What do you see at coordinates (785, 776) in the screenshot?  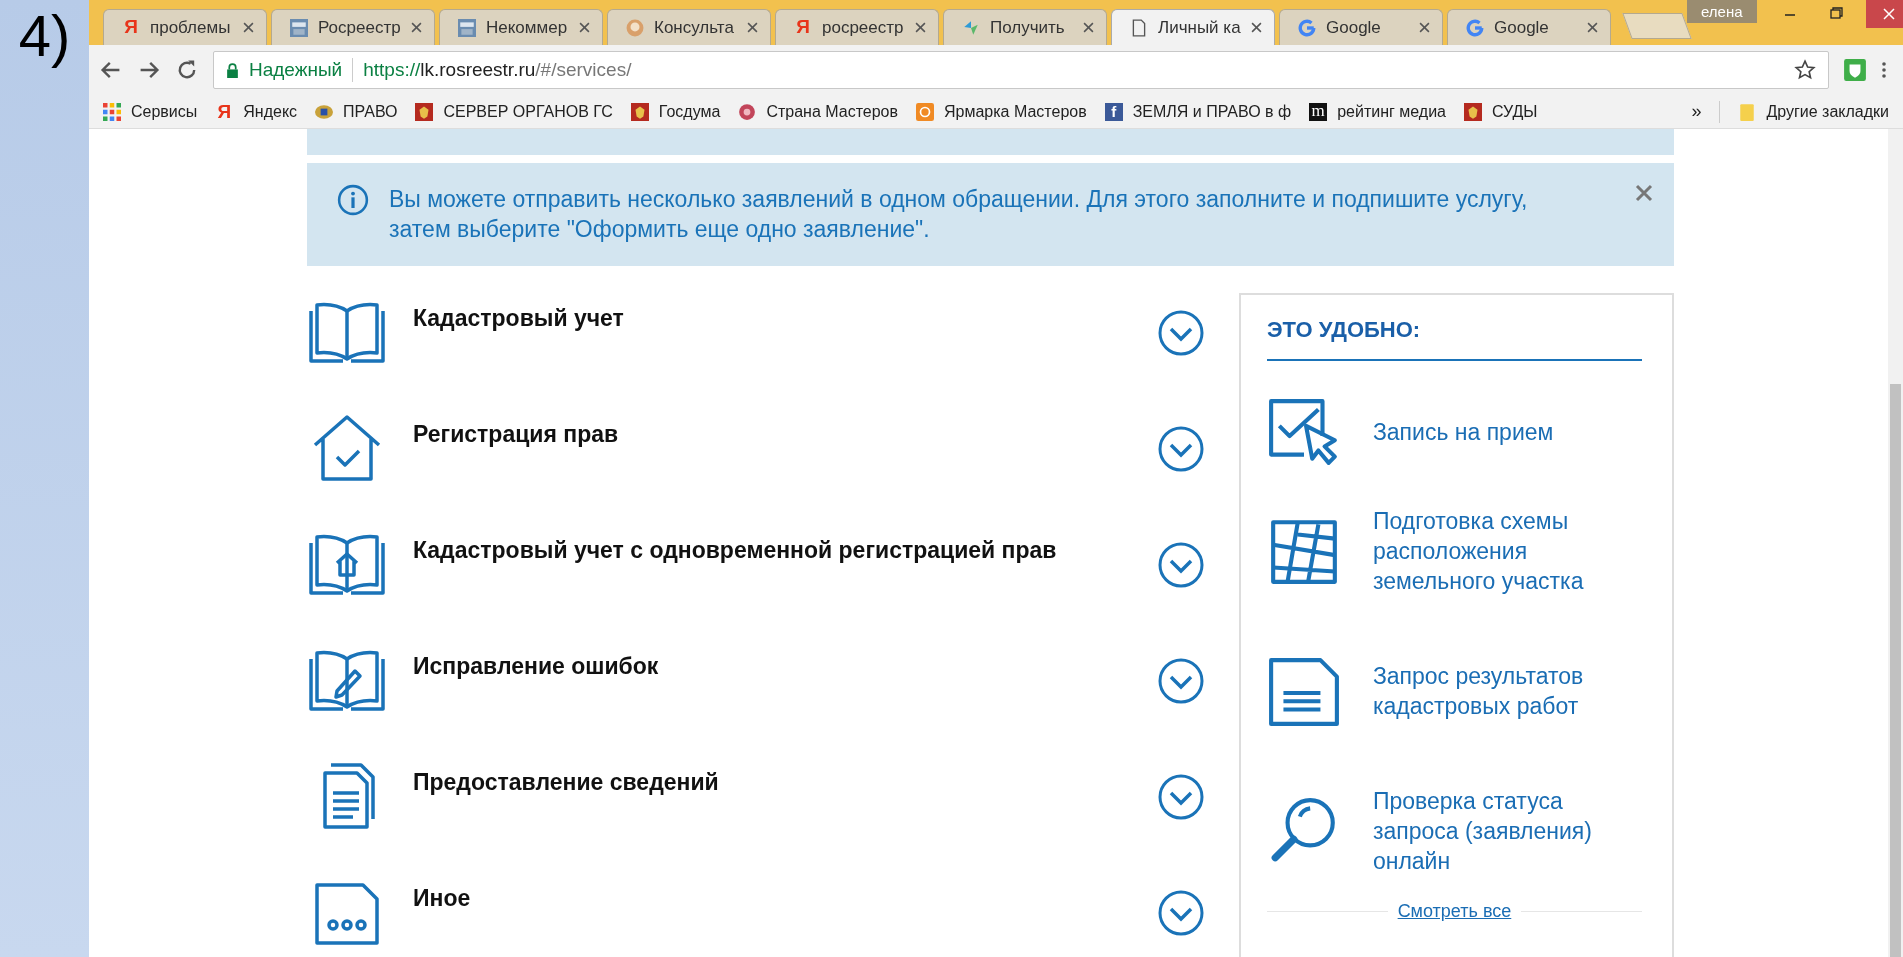 I see `service-title: Предоставление сведений` at bounding box center [785, 776].